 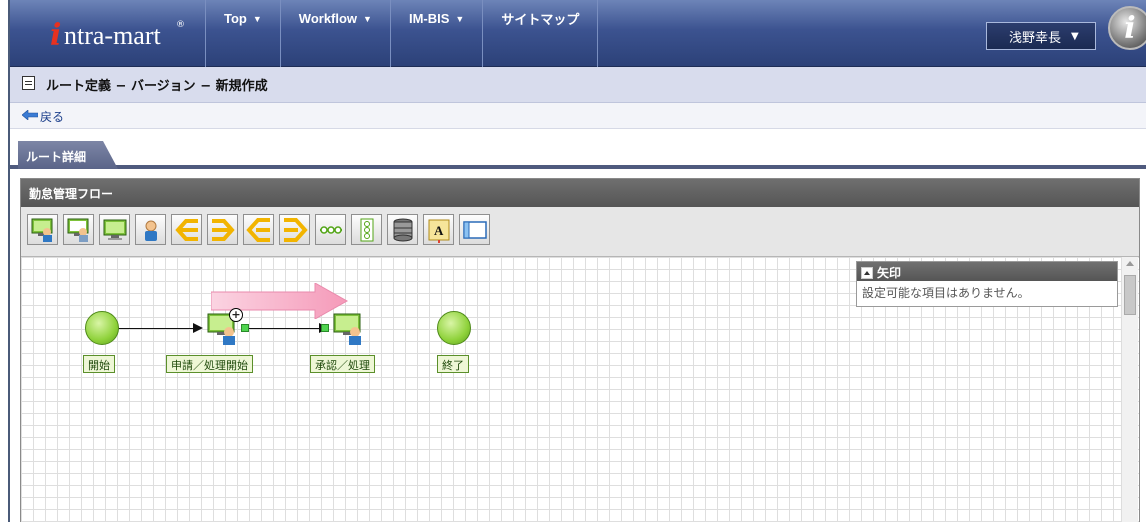 What do you see at coordinates (236, 315) in the screenshot?
I see `add-step-icon: +` at bounding box center [236, 315].